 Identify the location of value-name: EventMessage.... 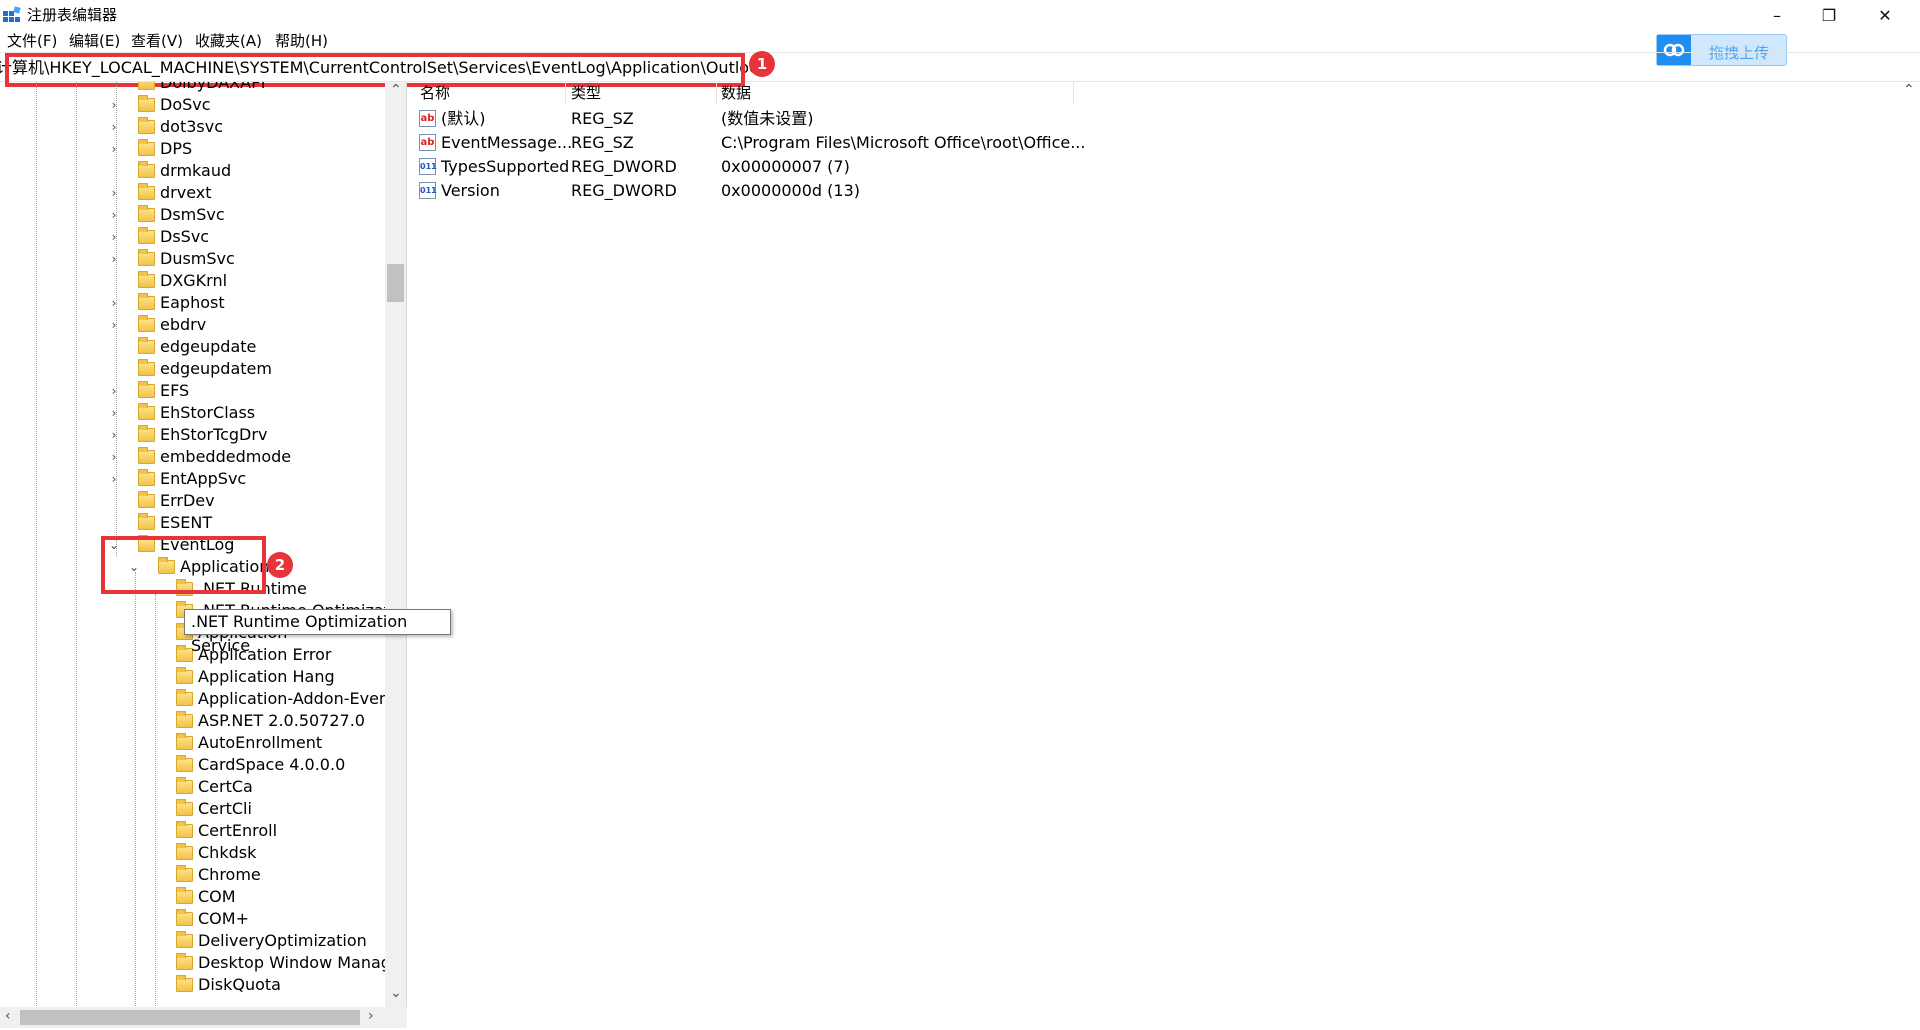
(507, 142).